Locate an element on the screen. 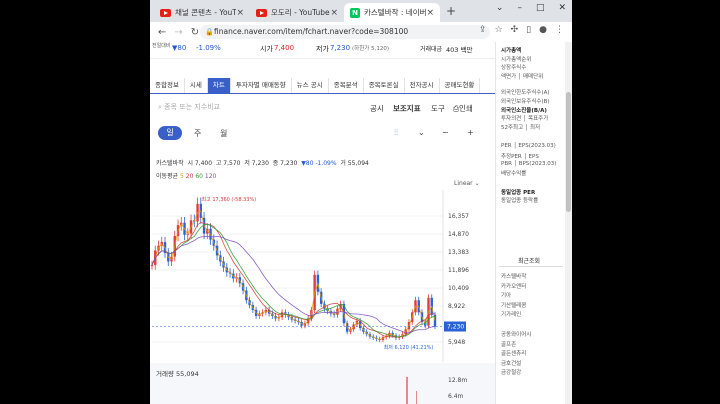  star-icon: ☆ is located at coordinates (499, 30).